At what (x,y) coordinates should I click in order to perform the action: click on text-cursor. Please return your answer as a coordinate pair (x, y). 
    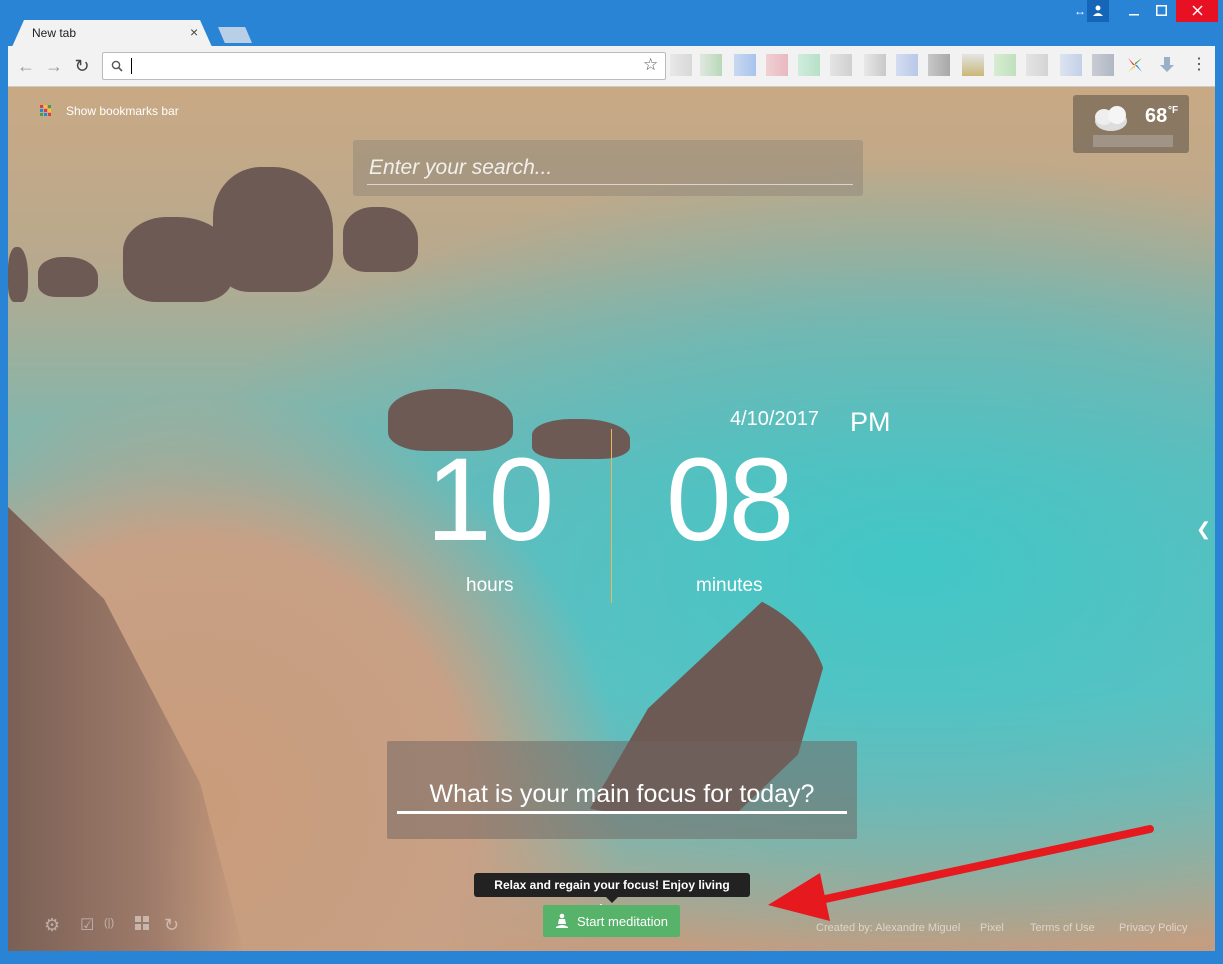
    Looking at the image, I should click on (131, 66).